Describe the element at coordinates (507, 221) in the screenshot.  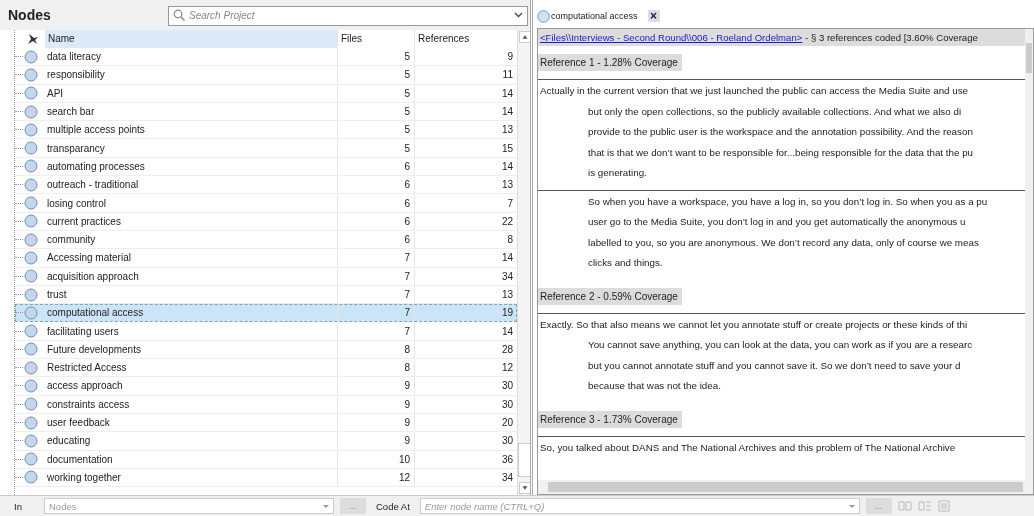
I see `references-count: 22` at that location.